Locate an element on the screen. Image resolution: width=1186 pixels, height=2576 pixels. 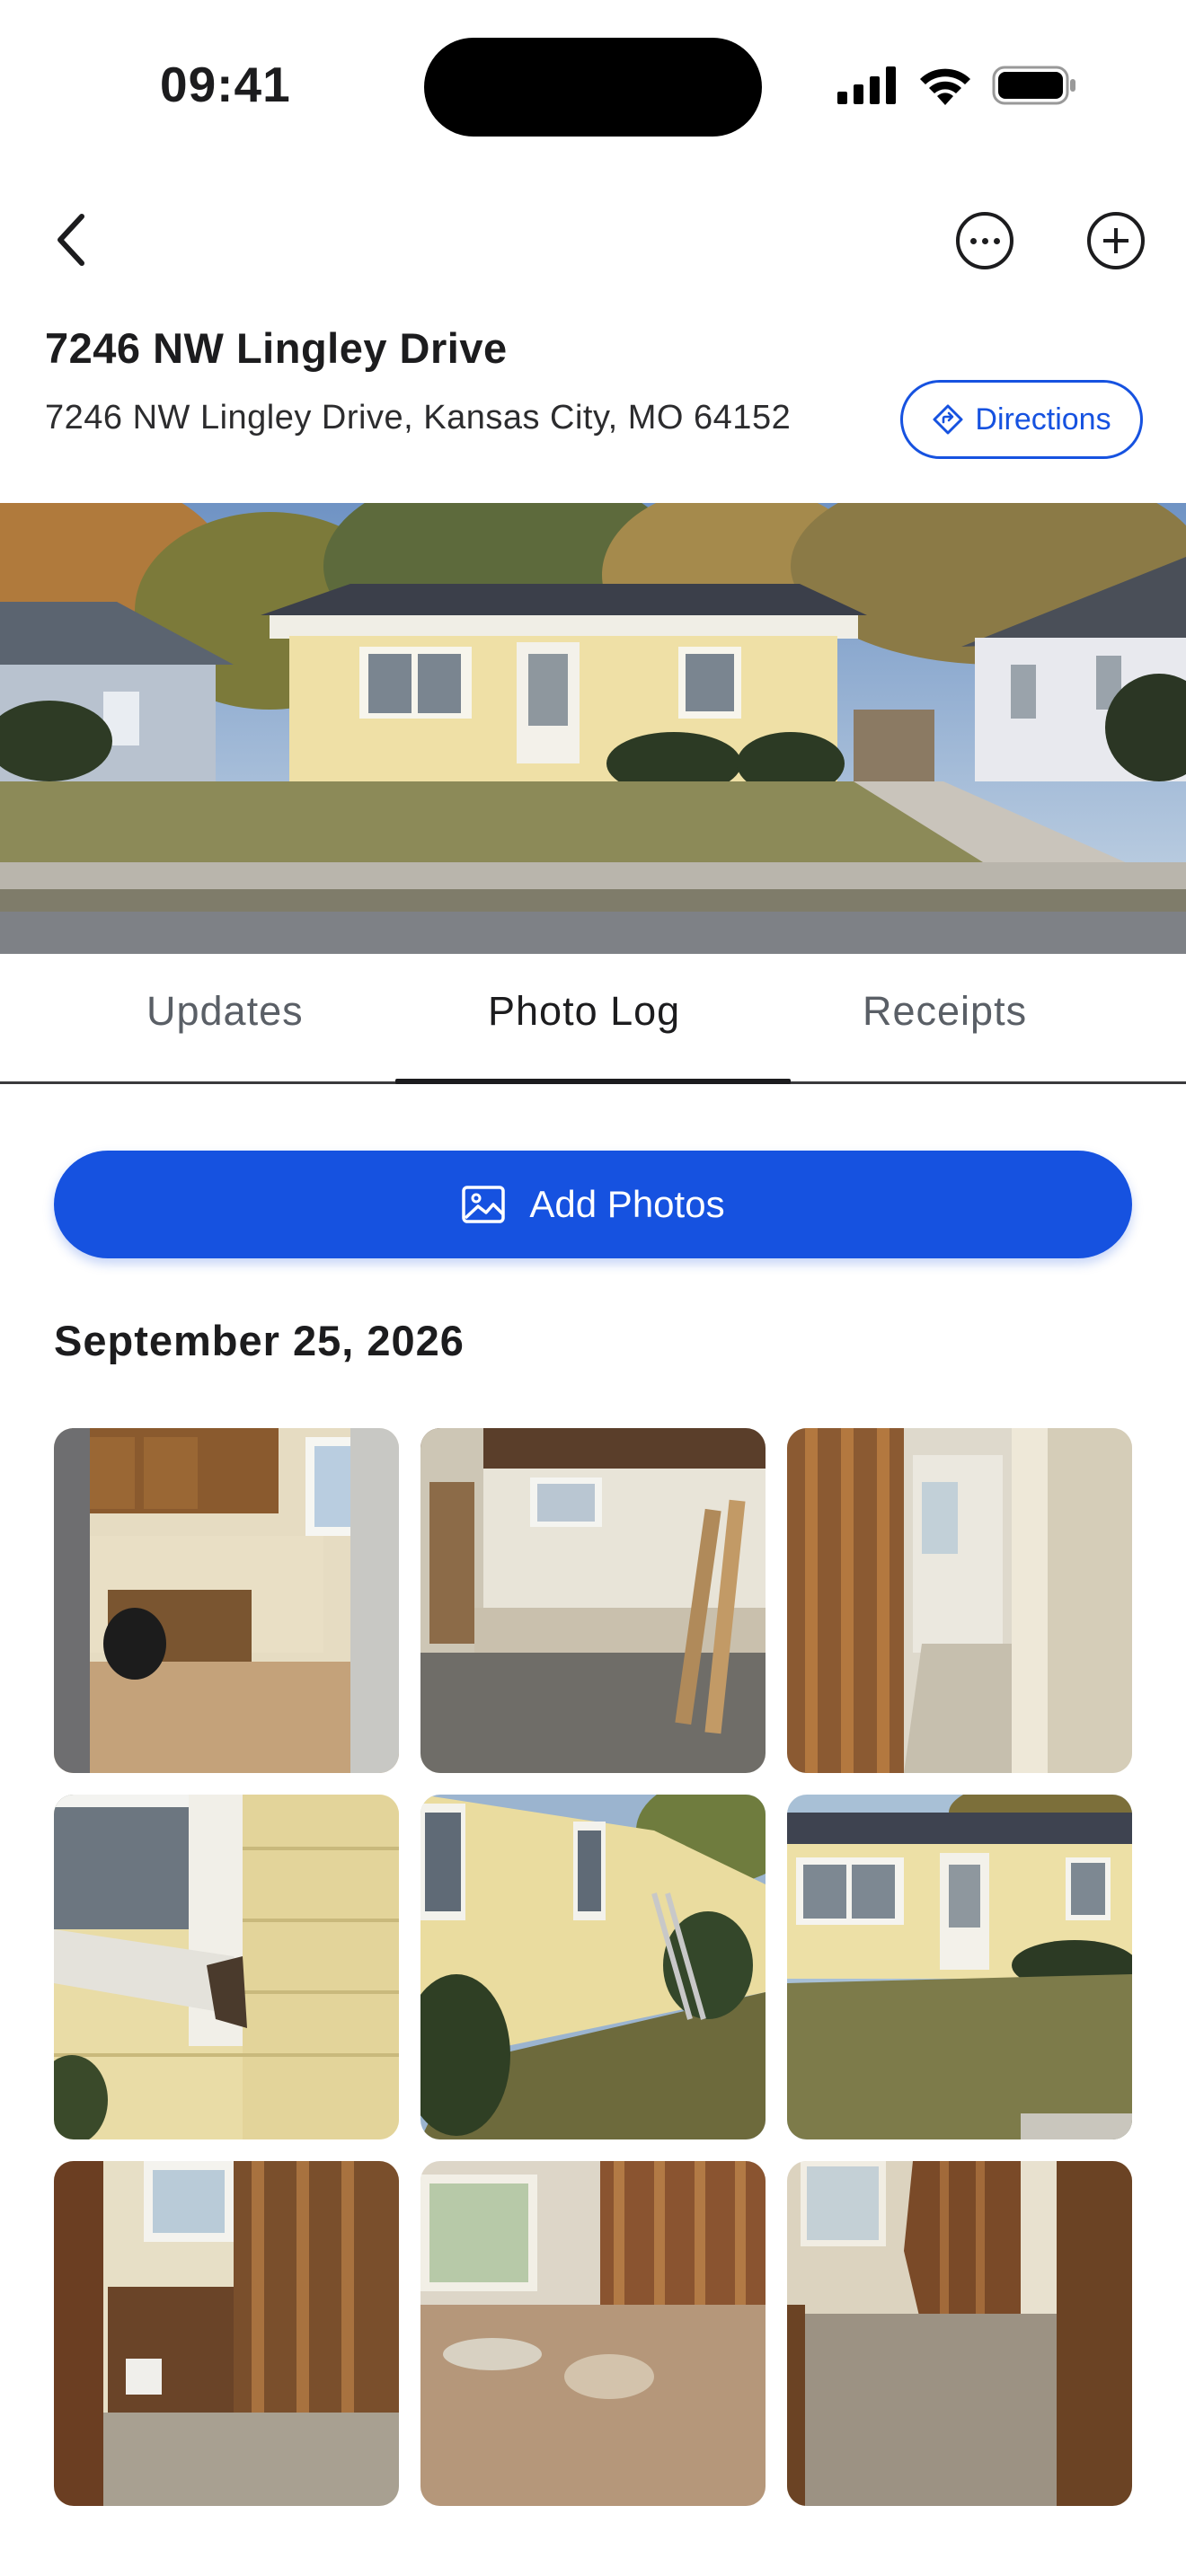
cellular-signal-icon is located at coordinates (866, 85).